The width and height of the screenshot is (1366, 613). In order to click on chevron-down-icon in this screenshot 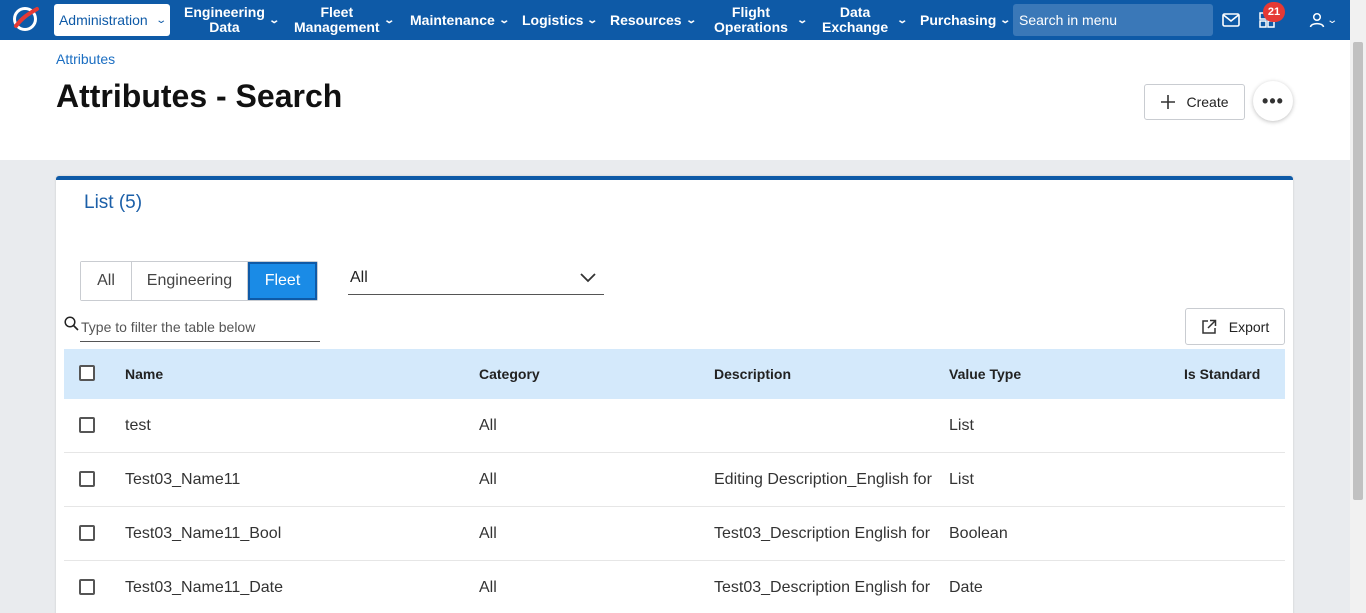, I will do `click(588, 278)`.